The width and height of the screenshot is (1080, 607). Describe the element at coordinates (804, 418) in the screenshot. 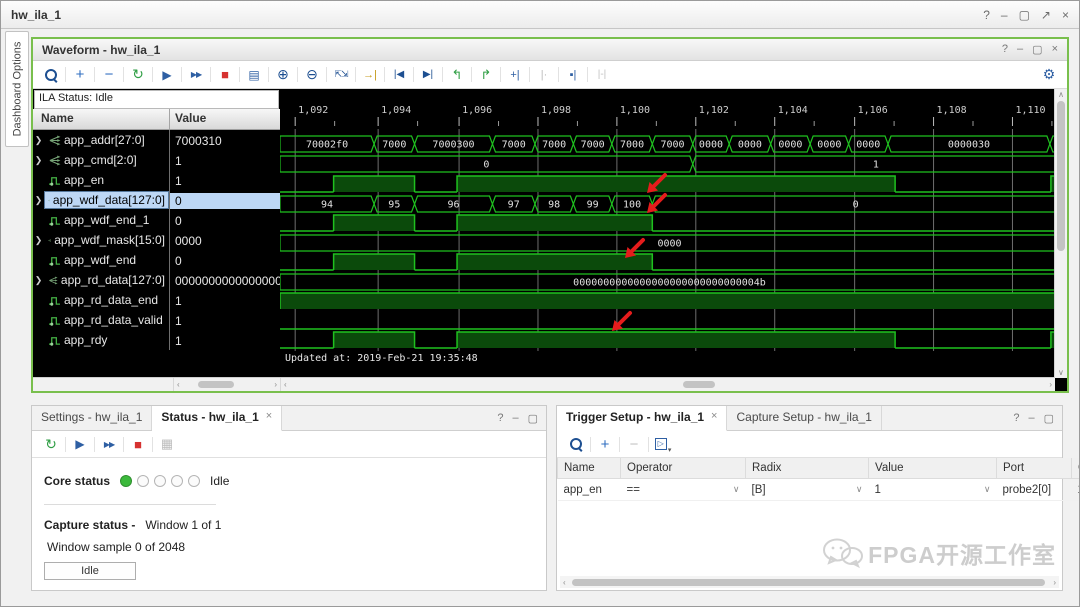

I see `trigger-tab: Capture Setup - hw_ila_1` at that location.